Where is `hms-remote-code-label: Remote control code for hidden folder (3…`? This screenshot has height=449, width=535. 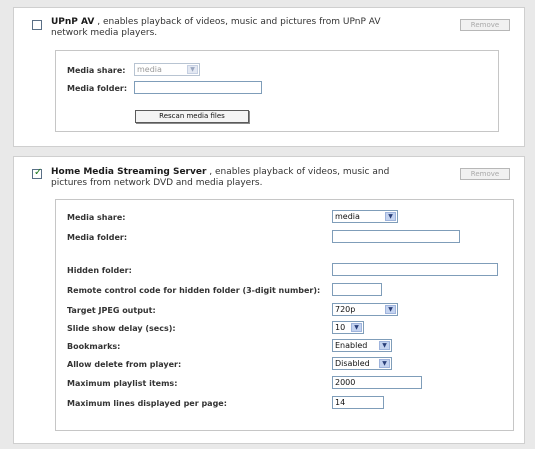
hms-remote-code-label: Remote control code for hidden folder (3… is located at coordinates (194, 290).